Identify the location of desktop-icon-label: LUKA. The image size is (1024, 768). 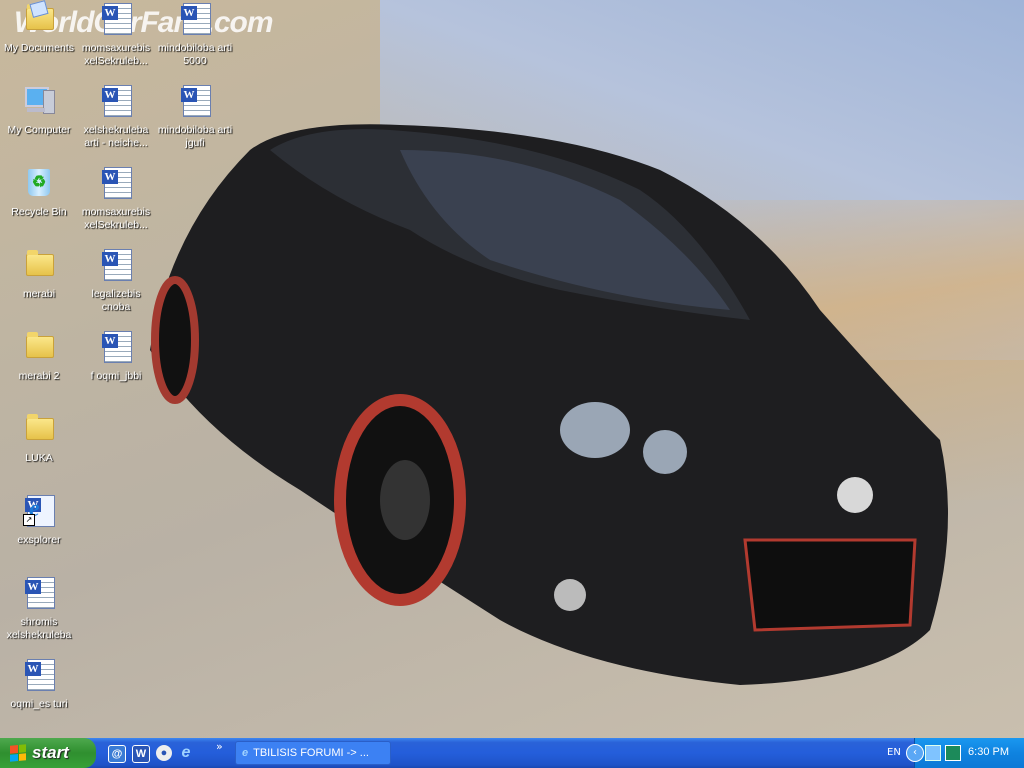
(39, 458).